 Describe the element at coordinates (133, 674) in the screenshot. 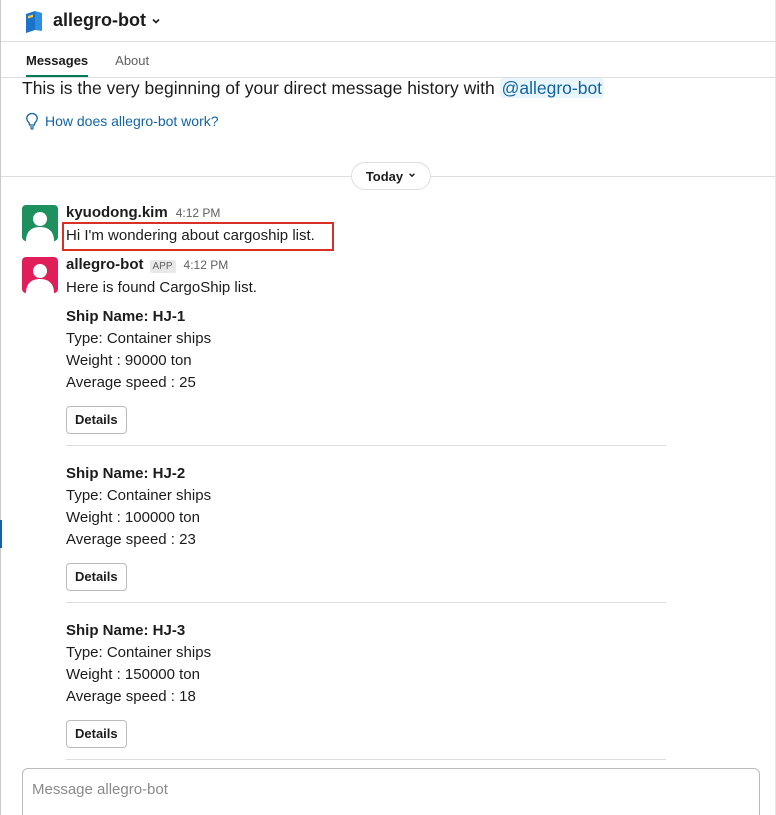

I see `ship-weight: Weight : 150000 ton` at that location.